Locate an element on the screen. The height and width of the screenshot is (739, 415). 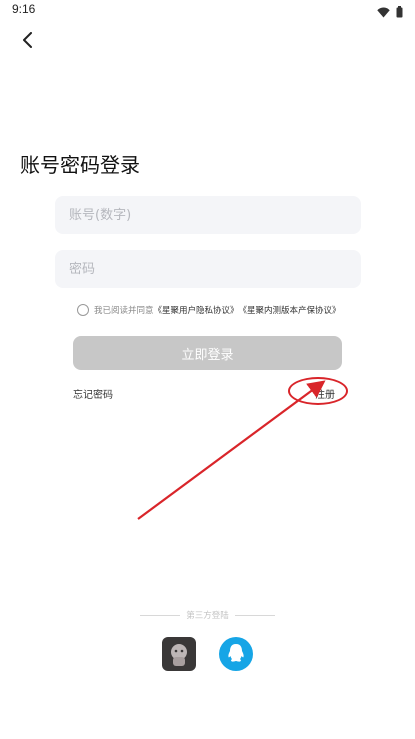
status-icons is located at coordinates (390, 12).